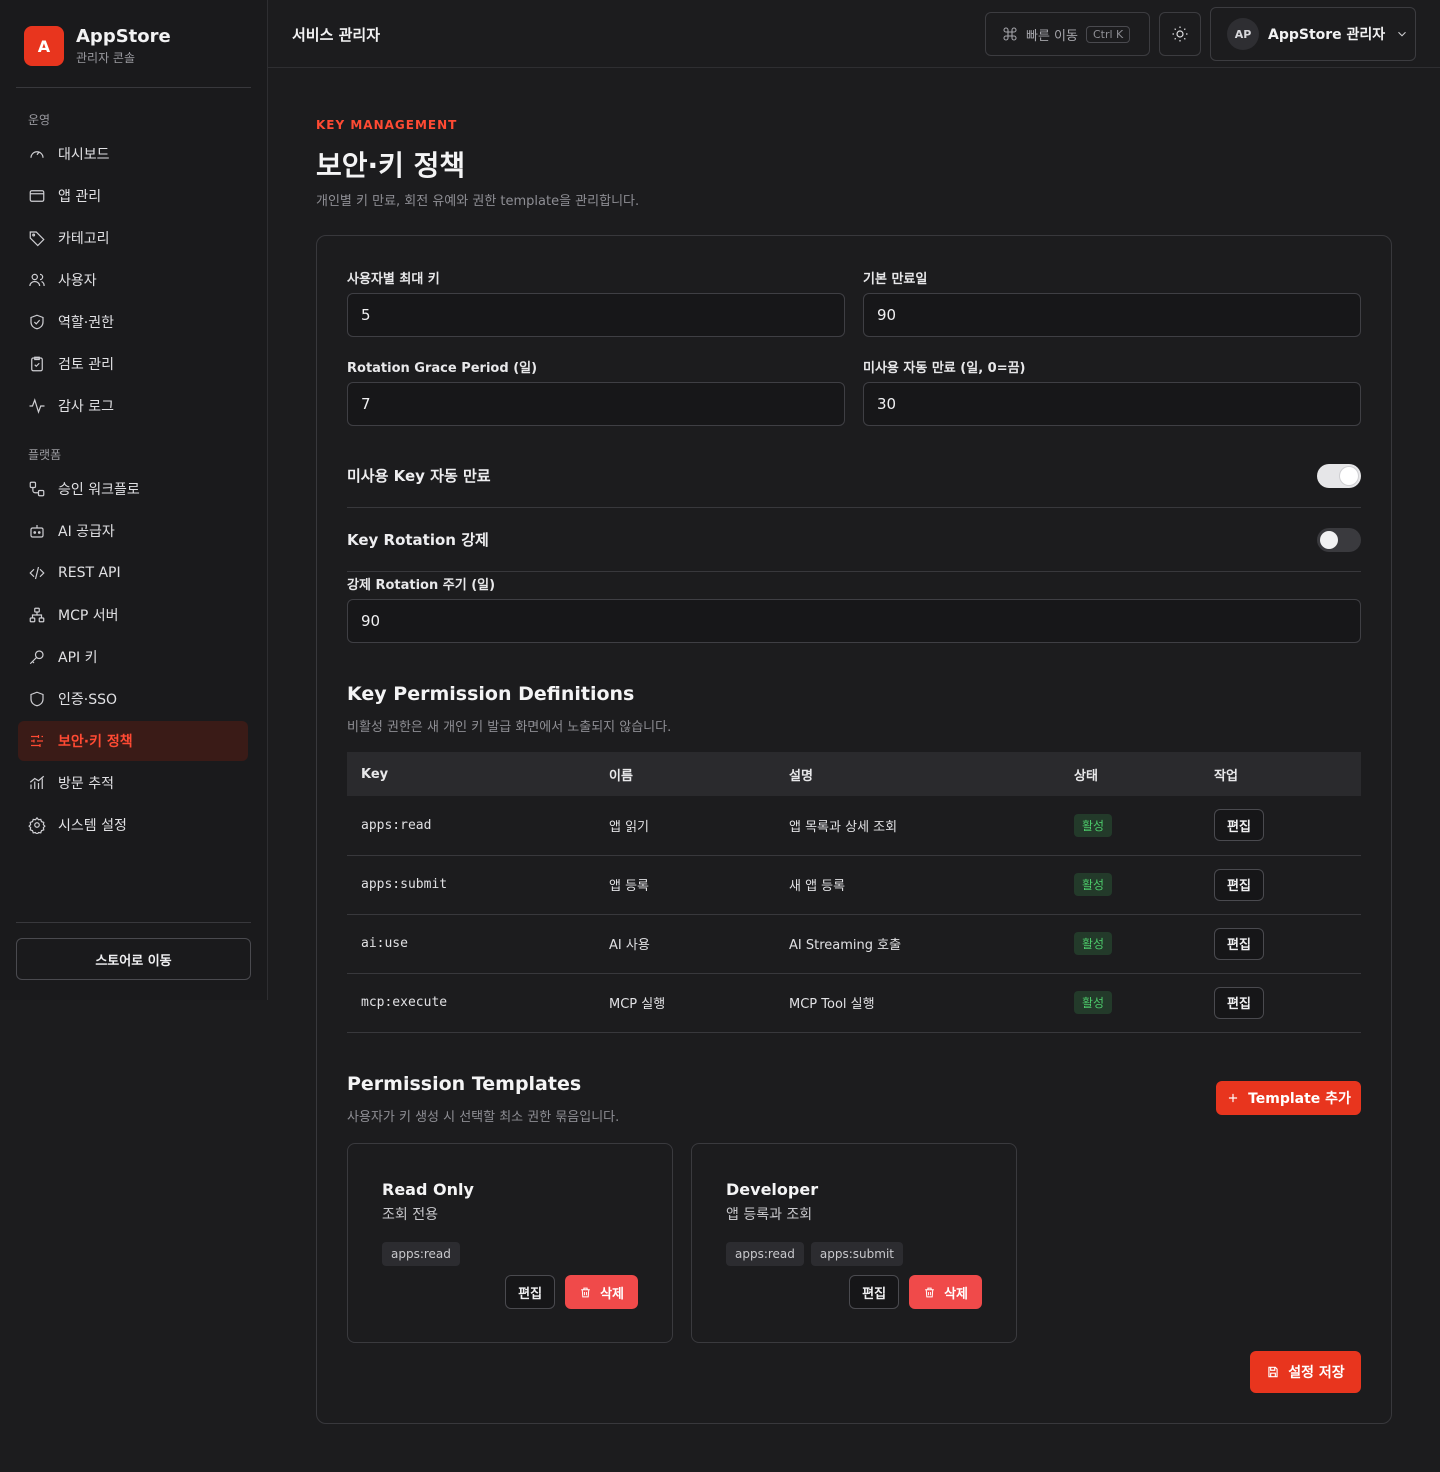 This screenshot has height=1472, width=1440. I want to click on plus-icon, so click(1233, 1098).